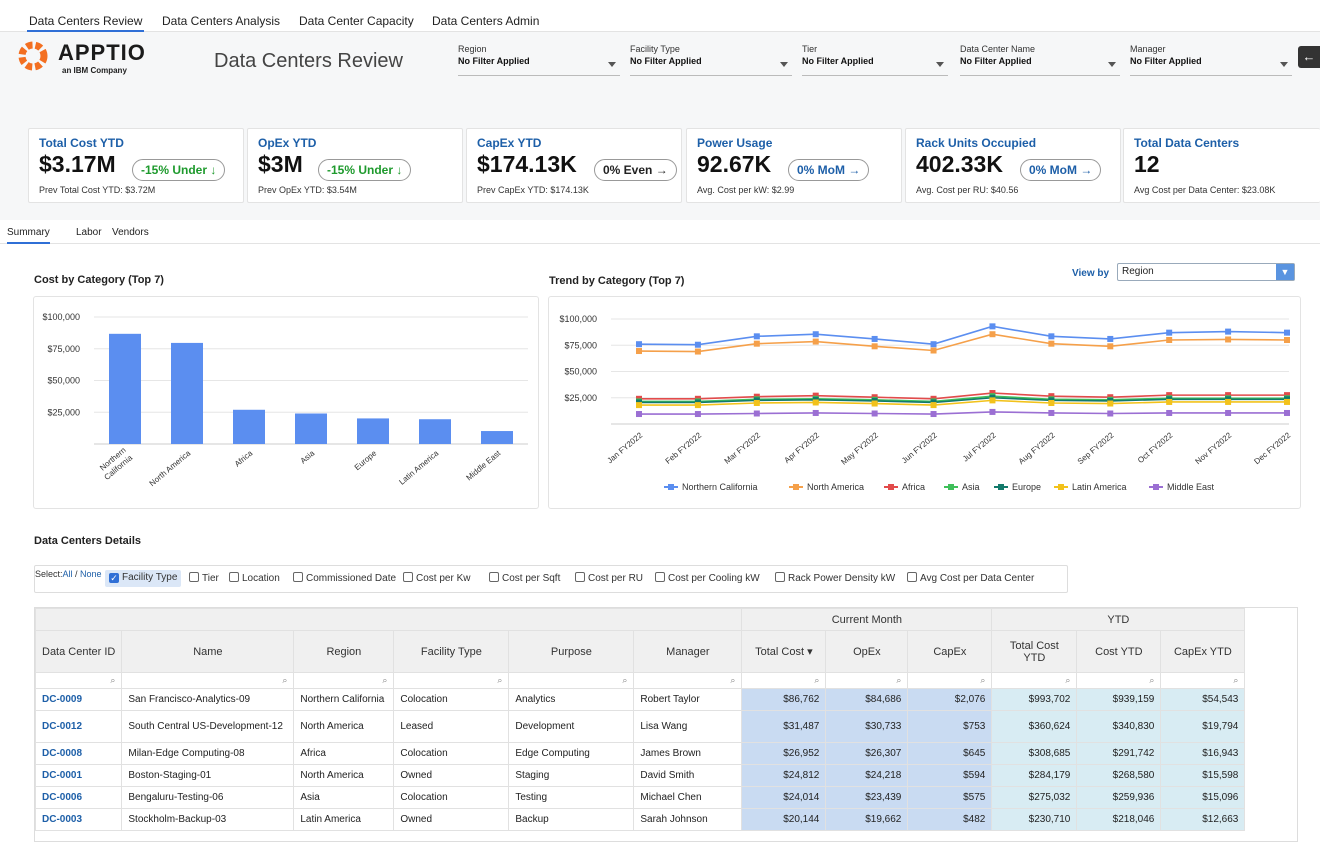 The height and width of the screenshot is (842, 1320). Describe the element at coordinates (524, 578) in the screenshot. I see `column-toggle-cost-per-sqft: Cost per Sqft` at that location.